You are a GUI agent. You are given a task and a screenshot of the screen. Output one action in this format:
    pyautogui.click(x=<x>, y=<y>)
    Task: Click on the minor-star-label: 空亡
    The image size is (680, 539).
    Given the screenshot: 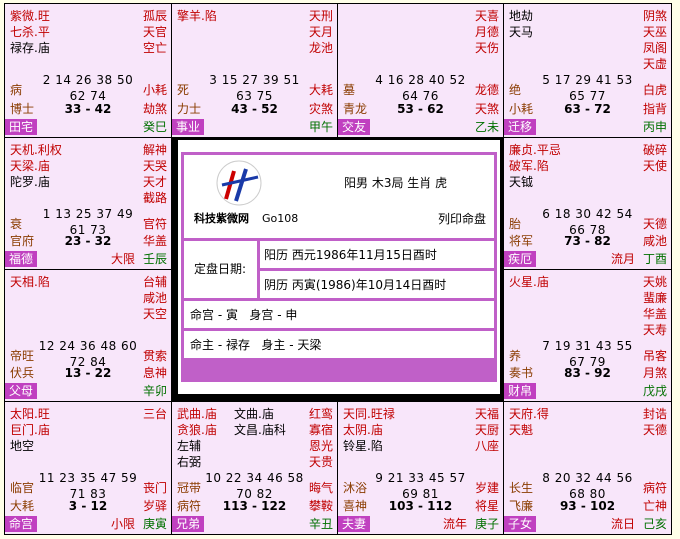 What is the action you would take?
    pyautogui.click(x=154, y=48)
    